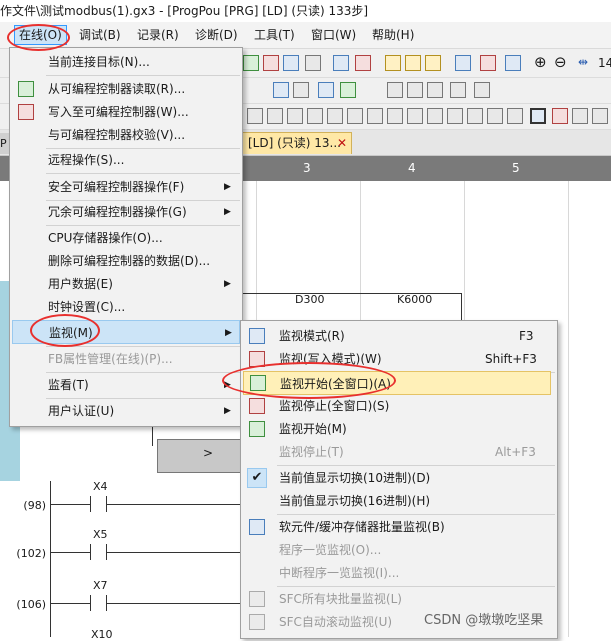 The image size is (611, 641). What do you see at coordinates (126, 411) in the screenshot?
I see `menu-item-user-auth: 用户认证(U) ▶` at bounding box center [126, 411].